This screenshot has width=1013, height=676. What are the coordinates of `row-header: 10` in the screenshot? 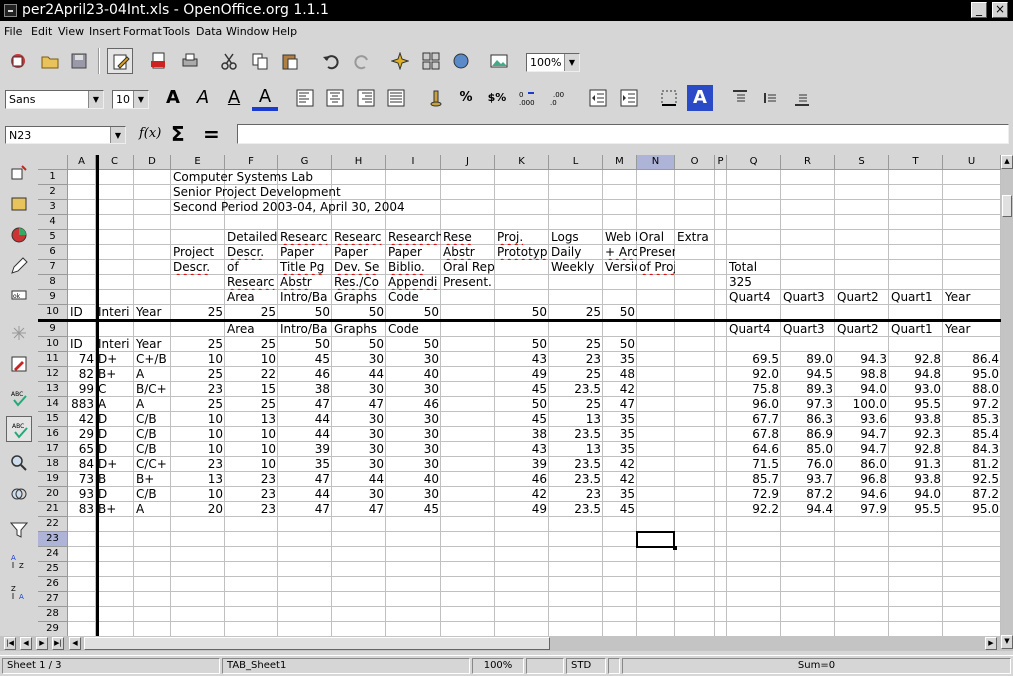 It's located at (53, 344).